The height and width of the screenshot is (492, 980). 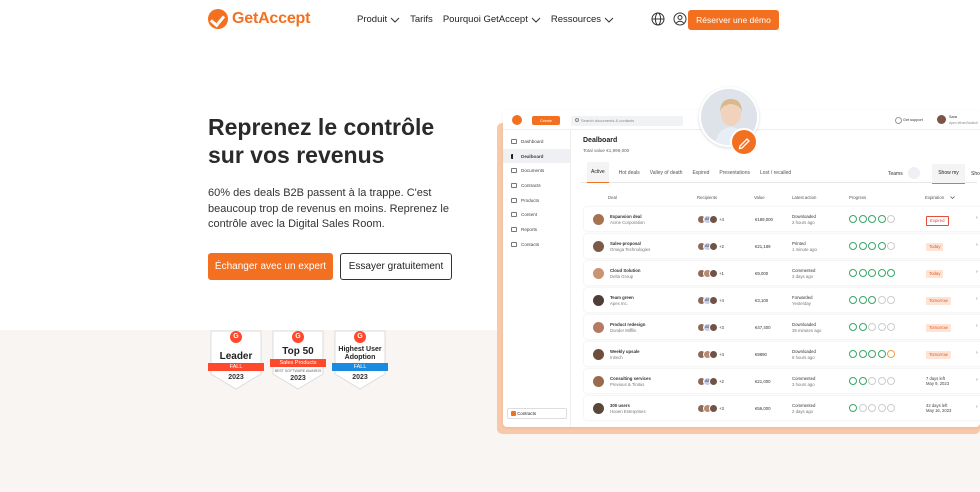 What do you see at coordinates (629, 173) in the screenshot?
I see `tab-hot-deals: Hot deals` at bounding box center [629, 173].